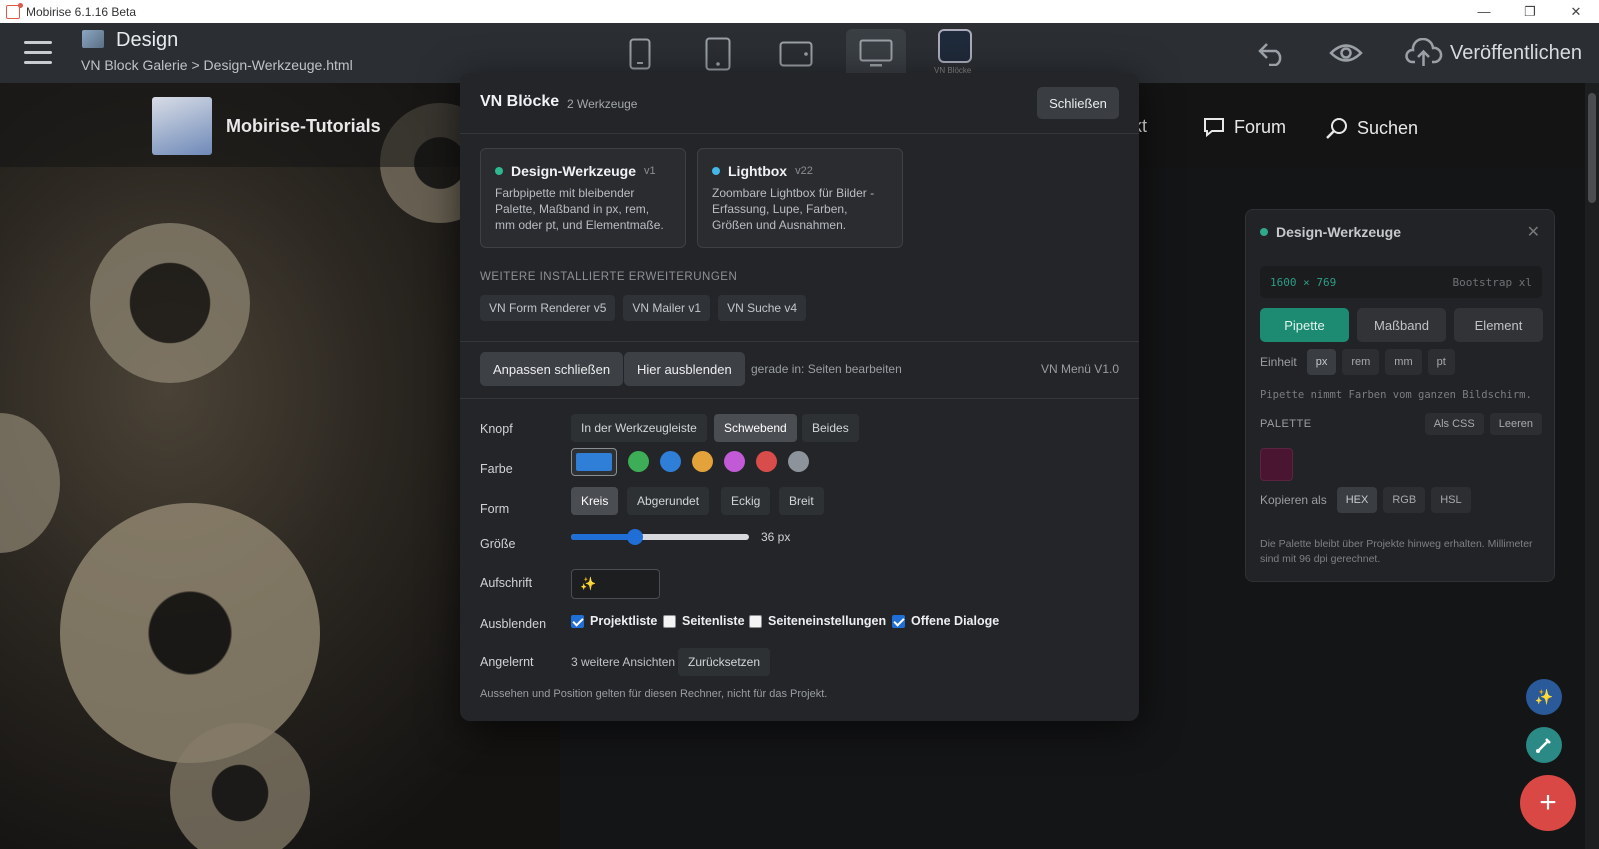 This screenshot has width=1599, height=849. I want to click on panel-close-icon: ✕, so click(1533, 232).